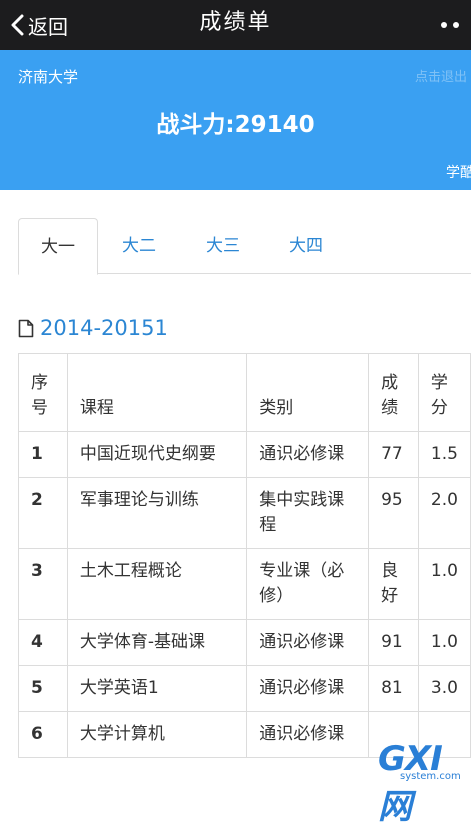 The height and width of the screenshot is (828, 471). I want to click on banner-tag: 学酷, so click(458, 173).